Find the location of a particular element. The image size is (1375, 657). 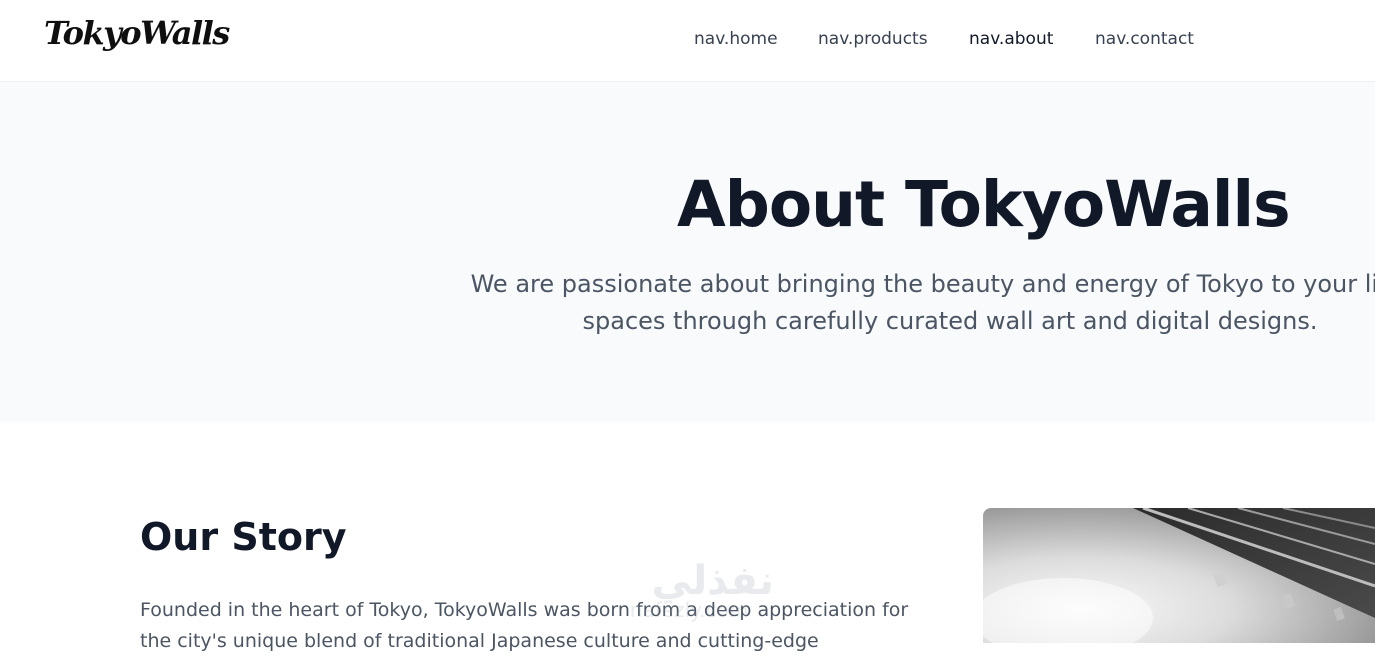

page-title: About TokyoWalls is located at coordinates (984, 204).